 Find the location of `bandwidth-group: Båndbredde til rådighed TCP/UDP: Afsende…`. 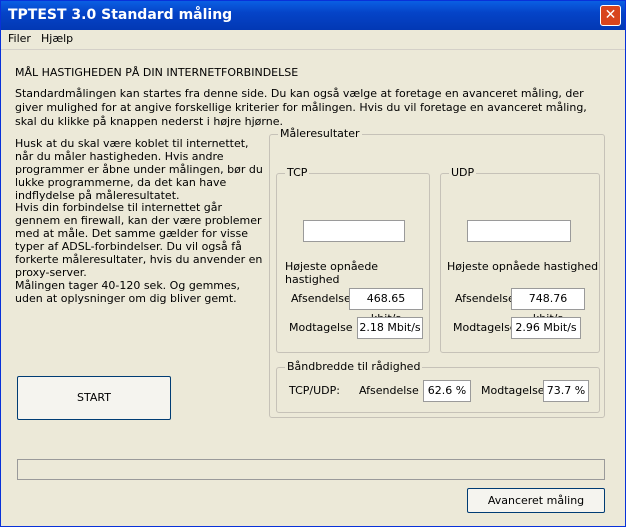

bandwidth-group: Båndbredde til rådighed TCP/UDP: Afsende… is located at coordinates (438, 386).